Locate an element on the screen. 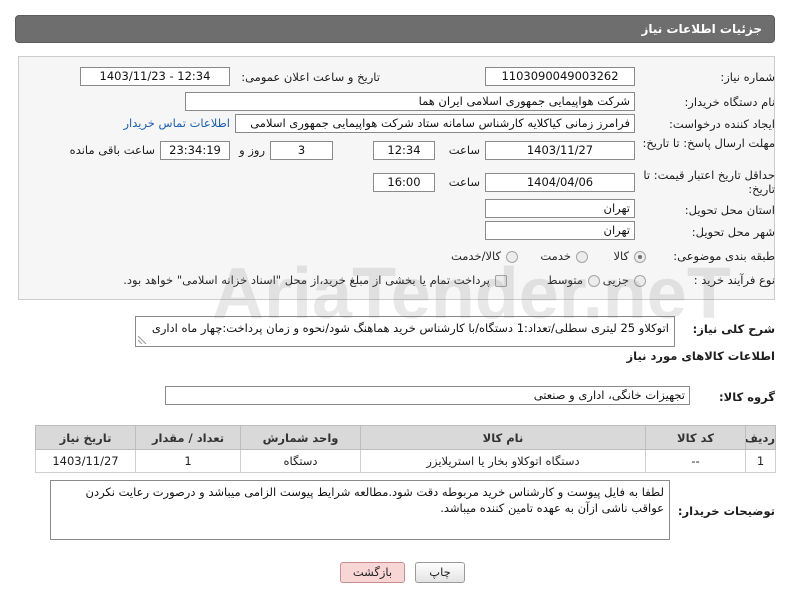 The width and height of the screenshot is (789, 598). col-header-need-date: تاریخ نیاز is located at coordinates (85, 437).